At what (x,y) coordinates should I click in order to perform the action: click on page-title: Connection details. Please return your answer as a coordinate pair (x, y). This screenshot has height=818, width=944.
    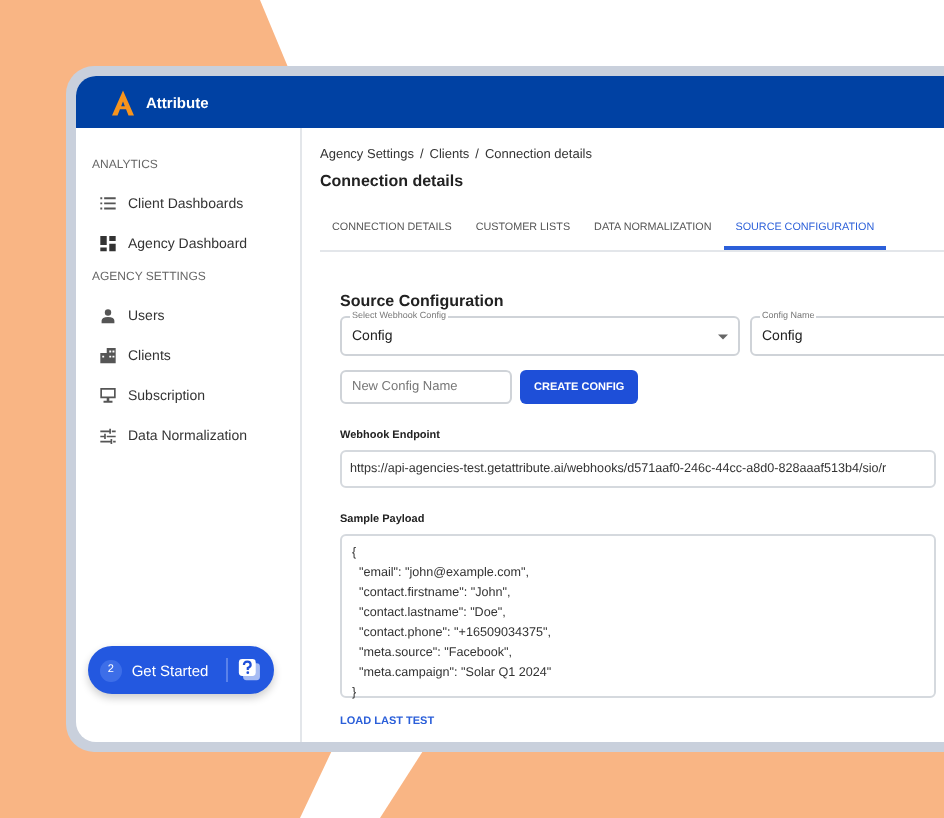
    Looking at the image, I should click on (393, 181).